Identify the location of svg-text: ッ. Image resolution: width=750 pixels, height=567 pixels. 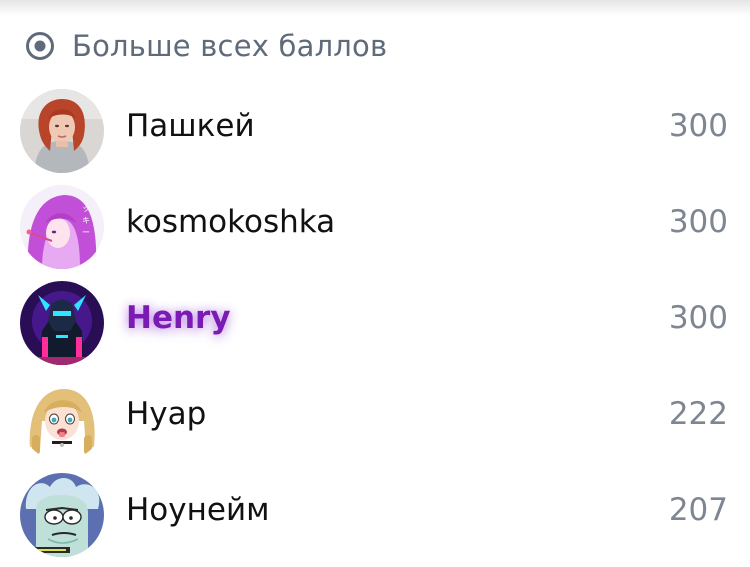
(86, 208).